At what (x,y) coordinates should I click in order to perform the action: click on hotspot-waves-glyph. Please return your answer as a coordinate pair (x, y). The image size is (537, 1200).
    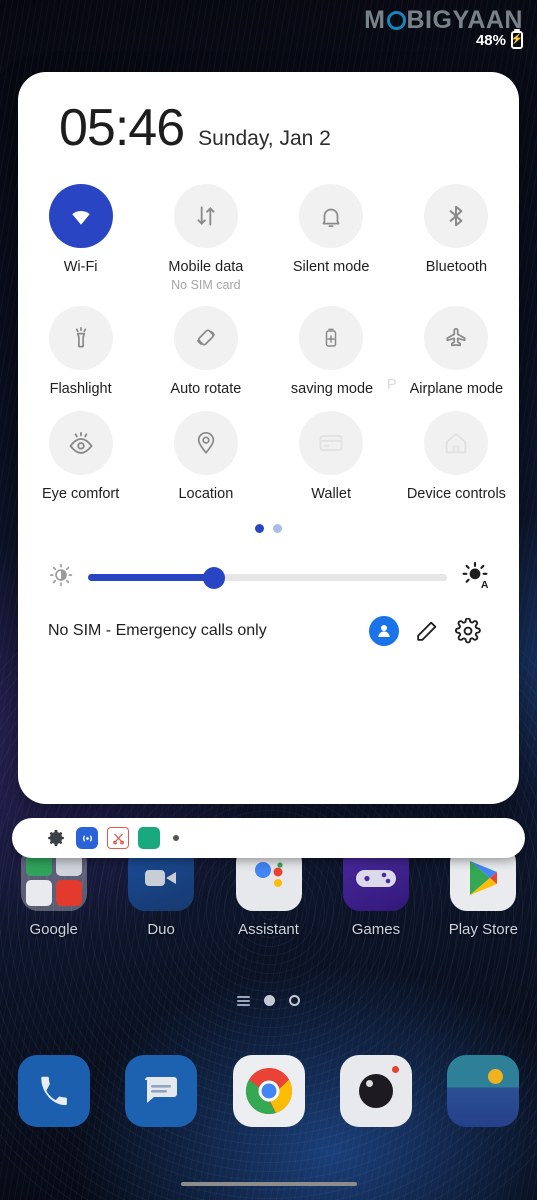
    Looking at the image, I should click on (87, 838).